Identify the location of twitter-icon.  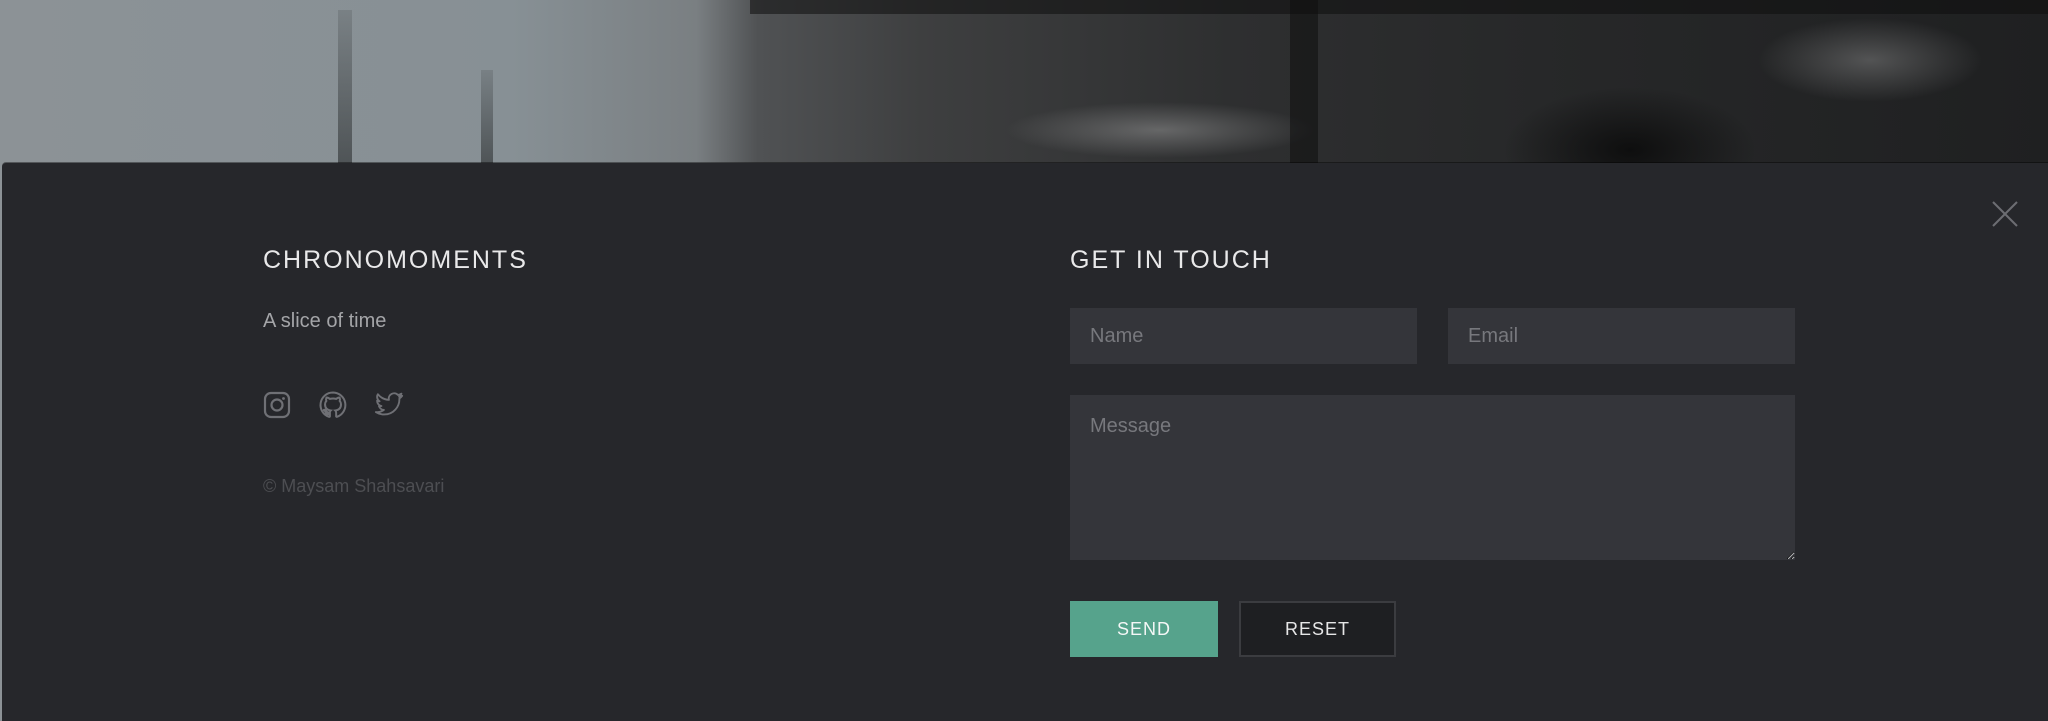
(389, 404).